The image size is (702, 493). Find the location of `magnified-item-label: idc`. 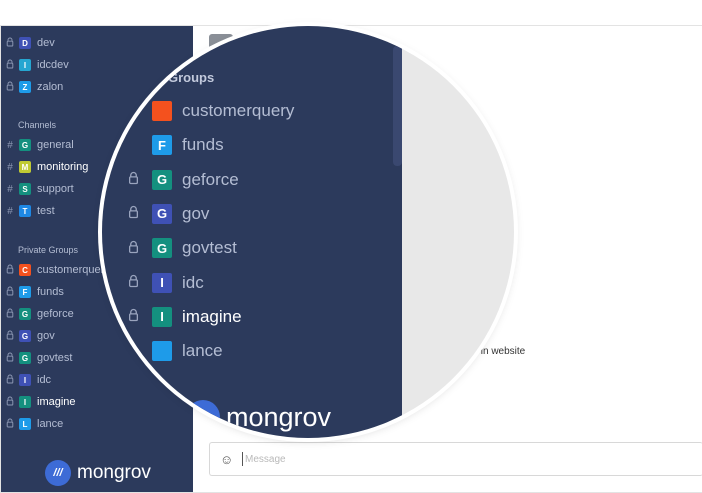

magnified-item-label: idc is located at coordinates (193, 282).